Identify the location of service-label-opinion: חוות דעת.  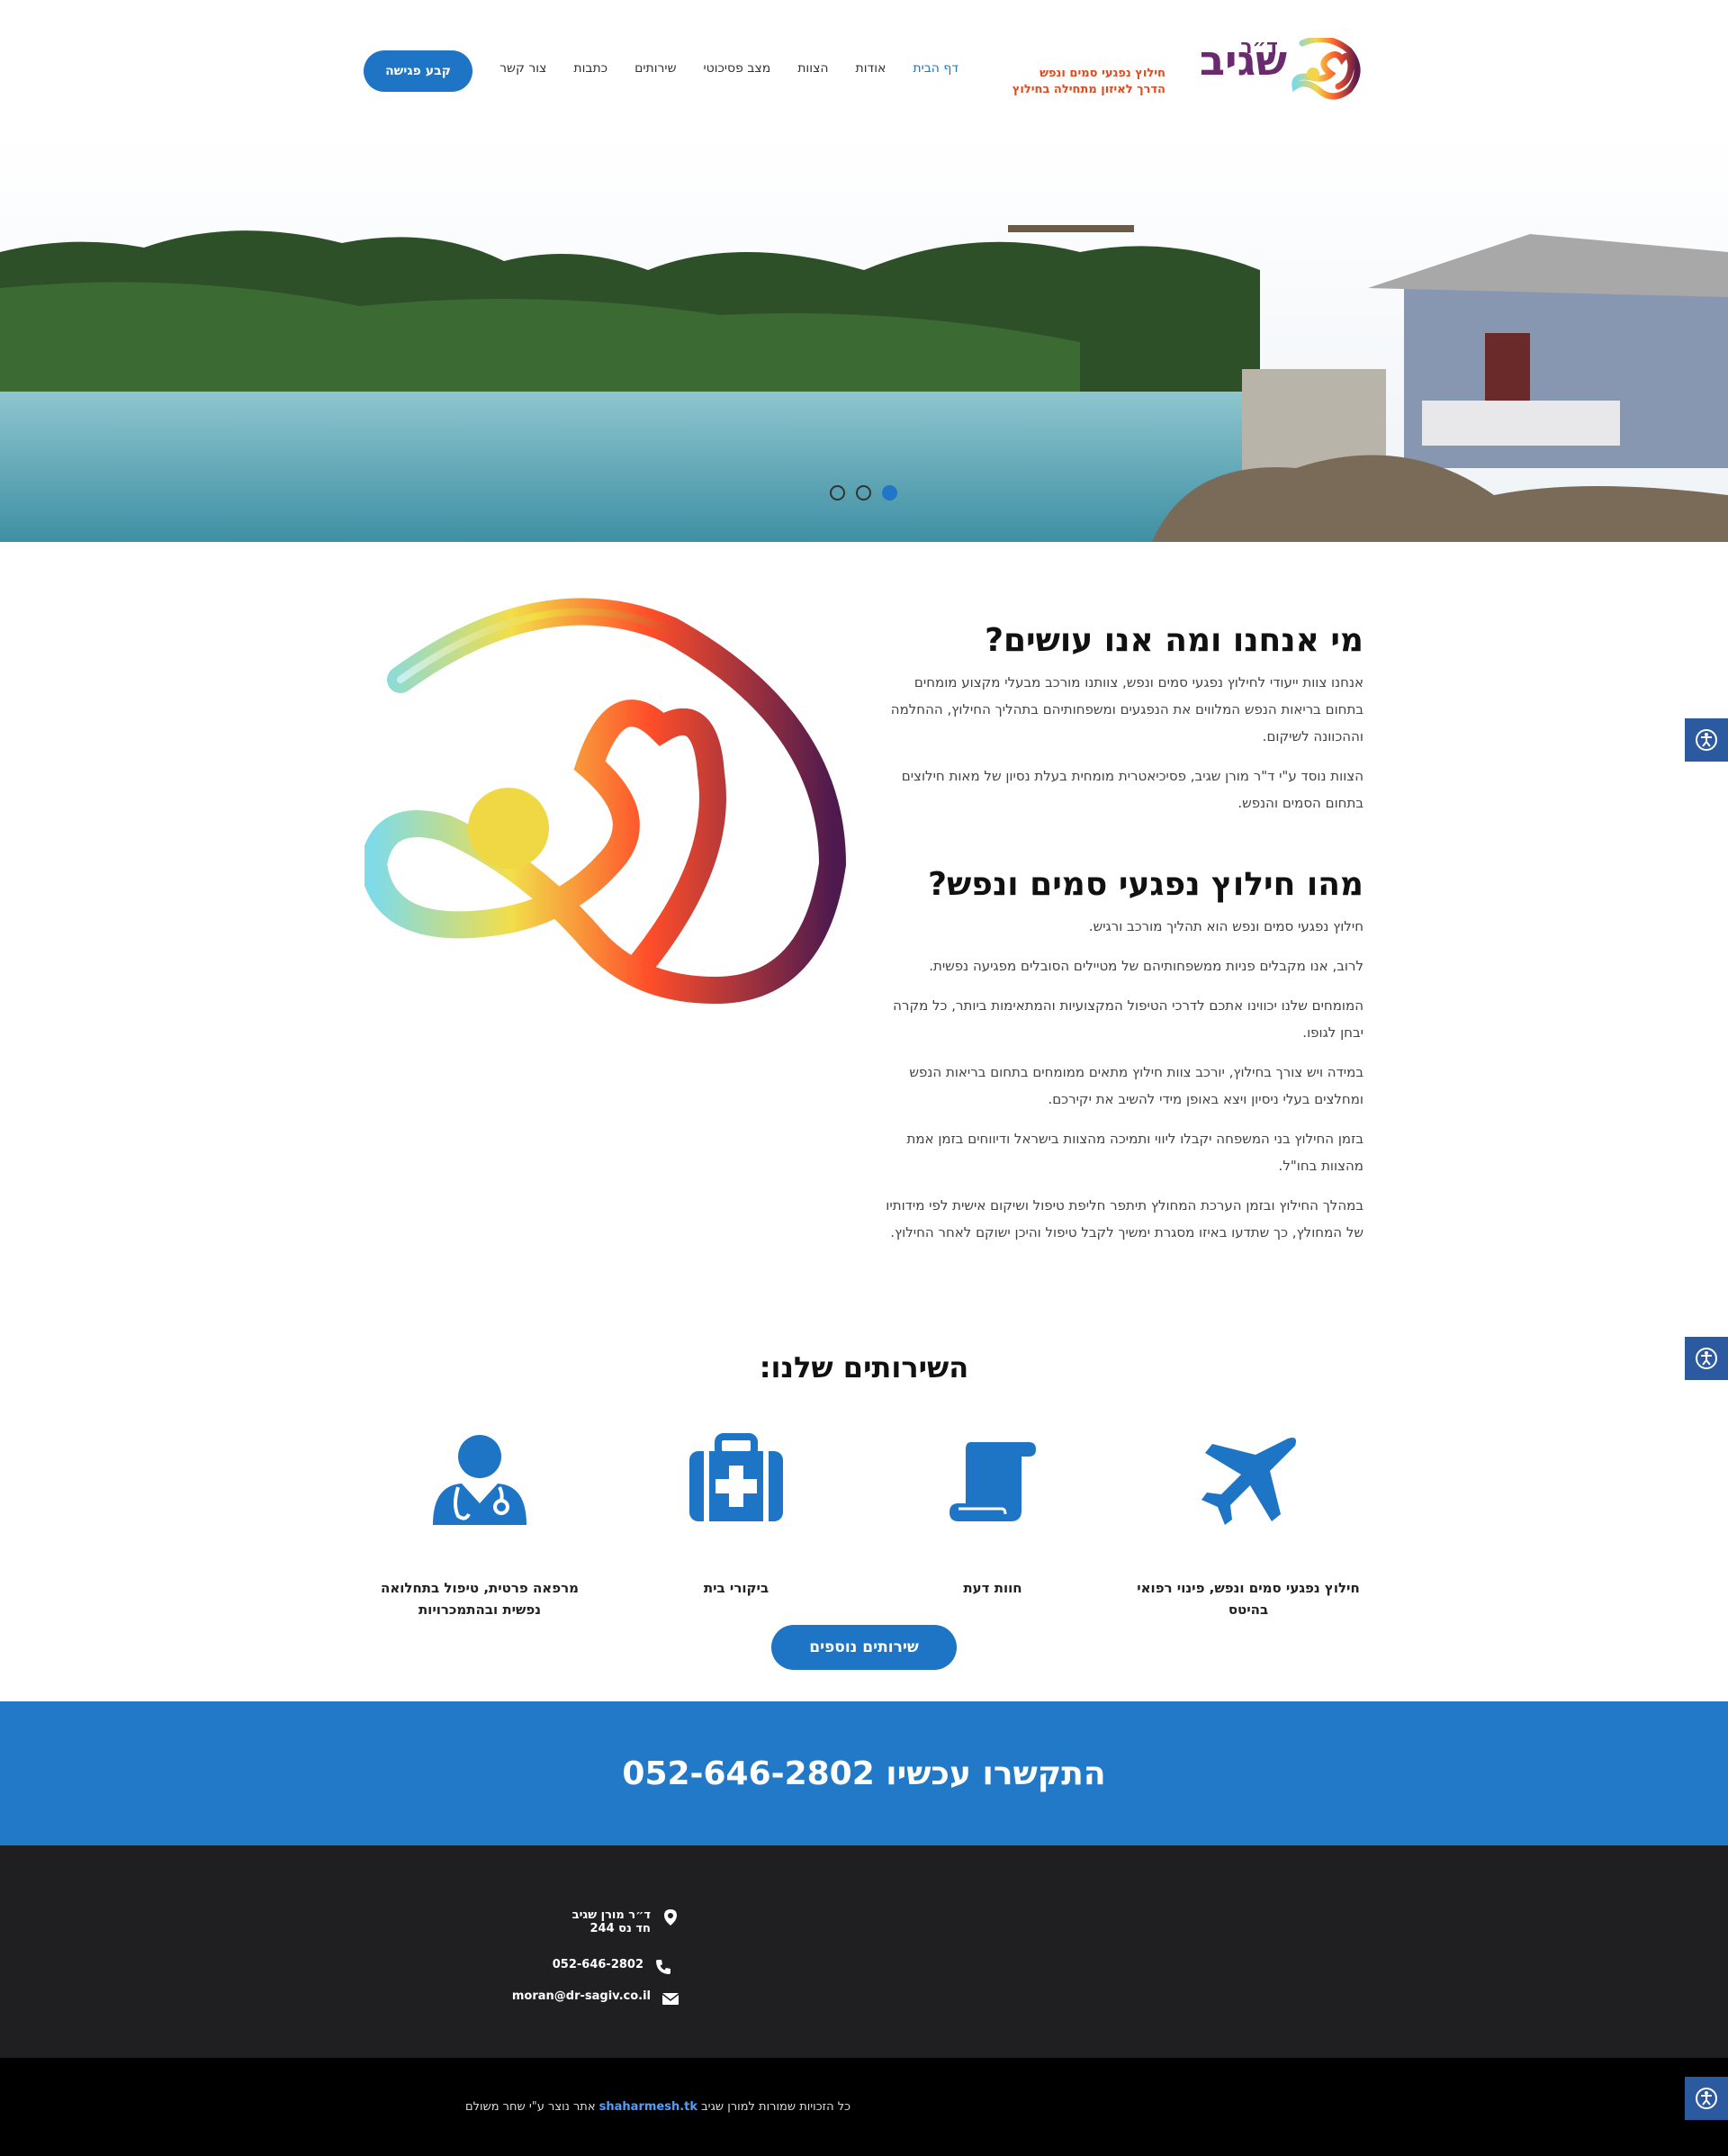
(993, 1588).